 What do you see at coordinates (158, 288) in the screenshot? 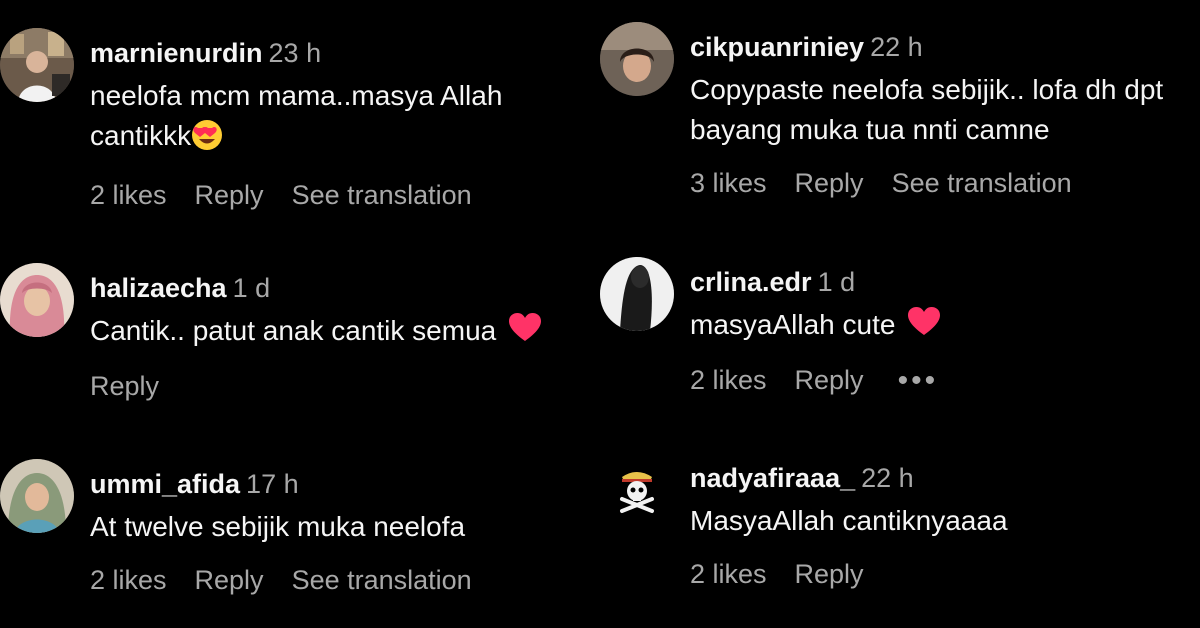
I see `username: halizaecha` at bounding box center [158, 288].